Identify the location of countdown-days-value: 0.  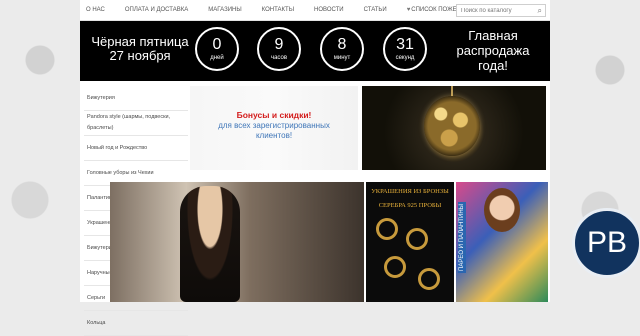
(217, 44).